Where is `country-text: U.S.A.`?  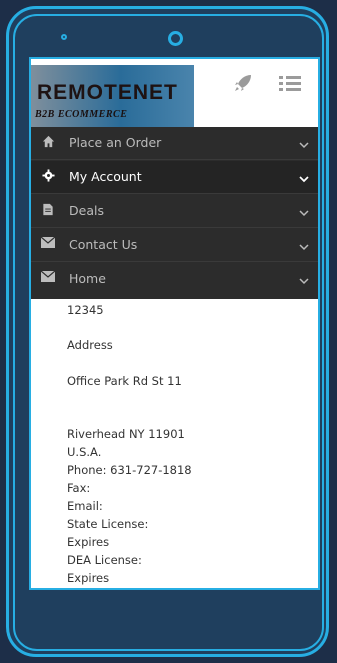 country-text: U.S.A. is located at coordinates (84, 452).